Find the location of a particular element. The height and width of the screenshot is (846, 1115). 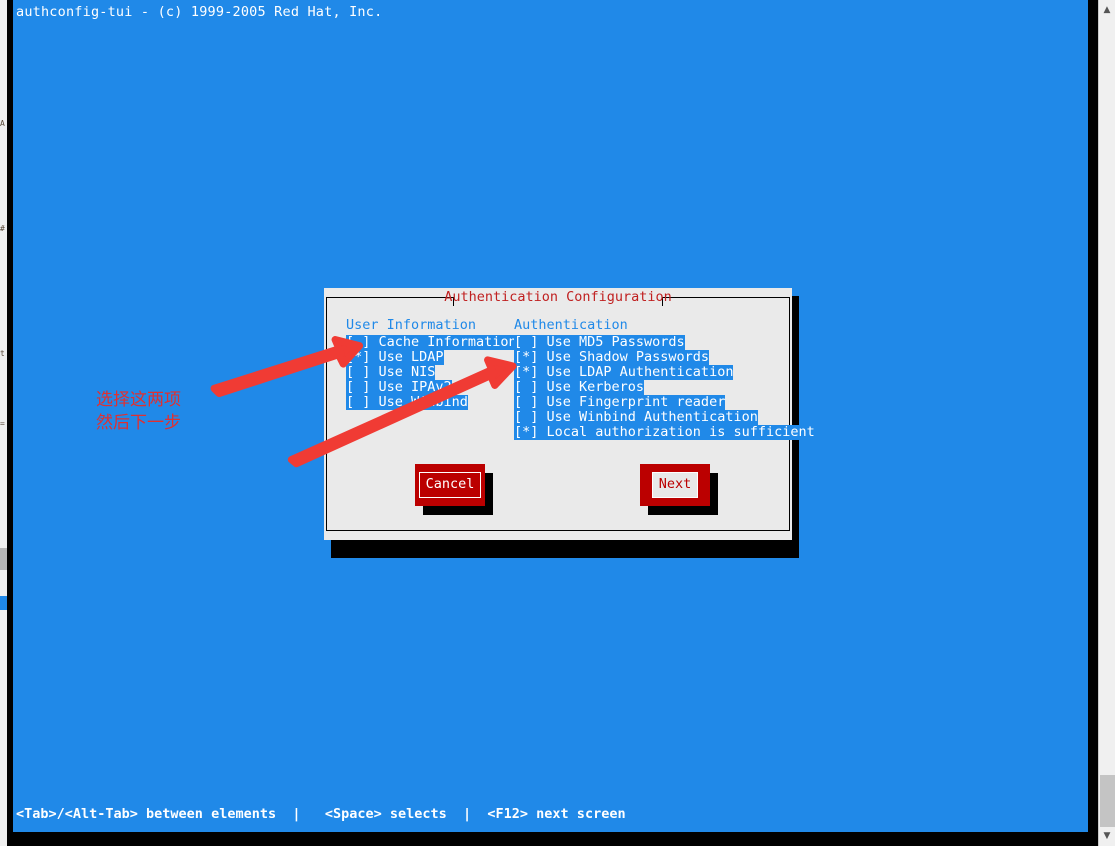

checkbox-row: [*] Local authorization is sufficient is located at coordinates (664, 431).